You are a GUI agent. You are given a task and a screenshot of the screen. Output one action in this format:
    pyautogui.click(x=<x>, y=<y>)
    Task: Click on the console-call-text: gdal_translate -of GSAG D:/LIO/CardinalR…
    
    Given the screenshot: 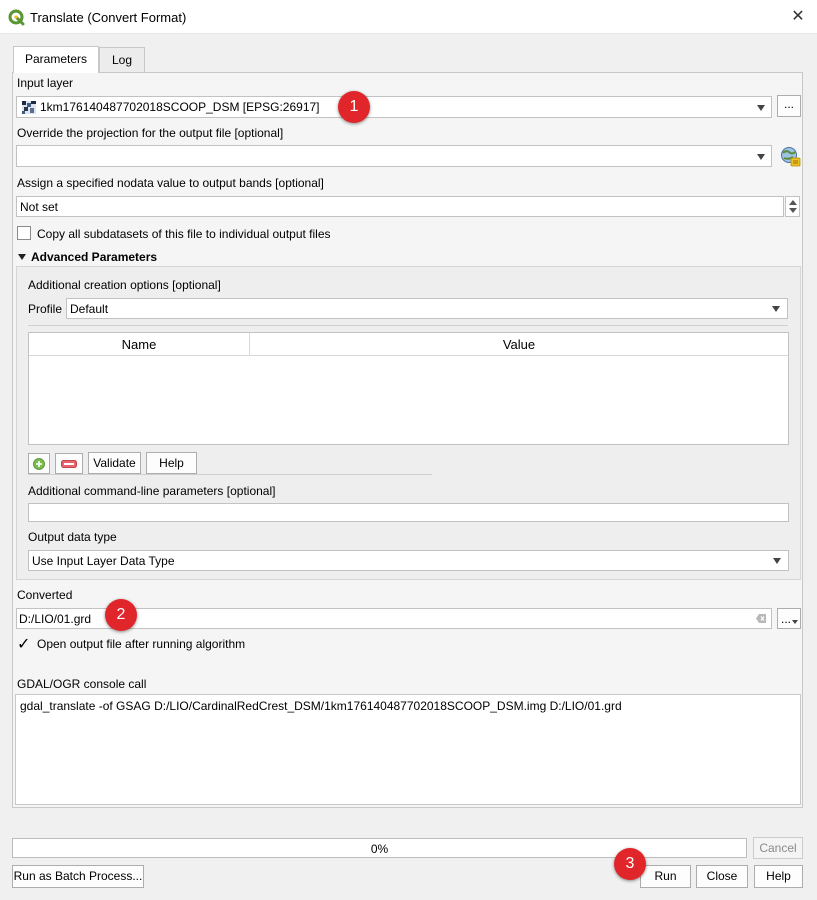 What is the action you would take?
    pyautogui.click(x=408, y=749)
    